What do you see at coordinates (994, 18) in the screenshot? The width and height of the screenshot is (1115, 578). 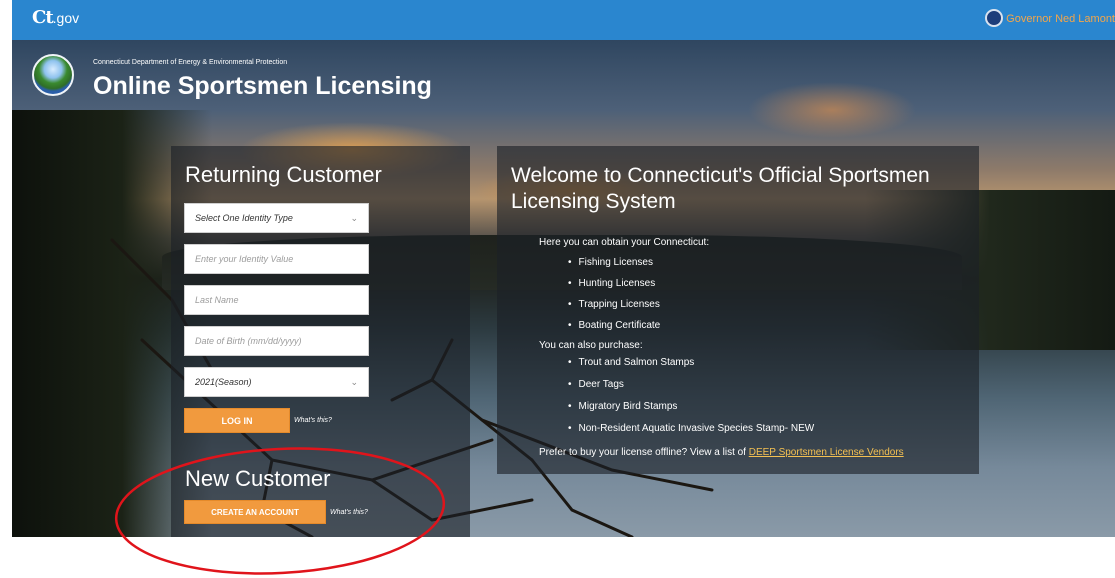 I see `seal-icon` at bounding box center [994, 18].